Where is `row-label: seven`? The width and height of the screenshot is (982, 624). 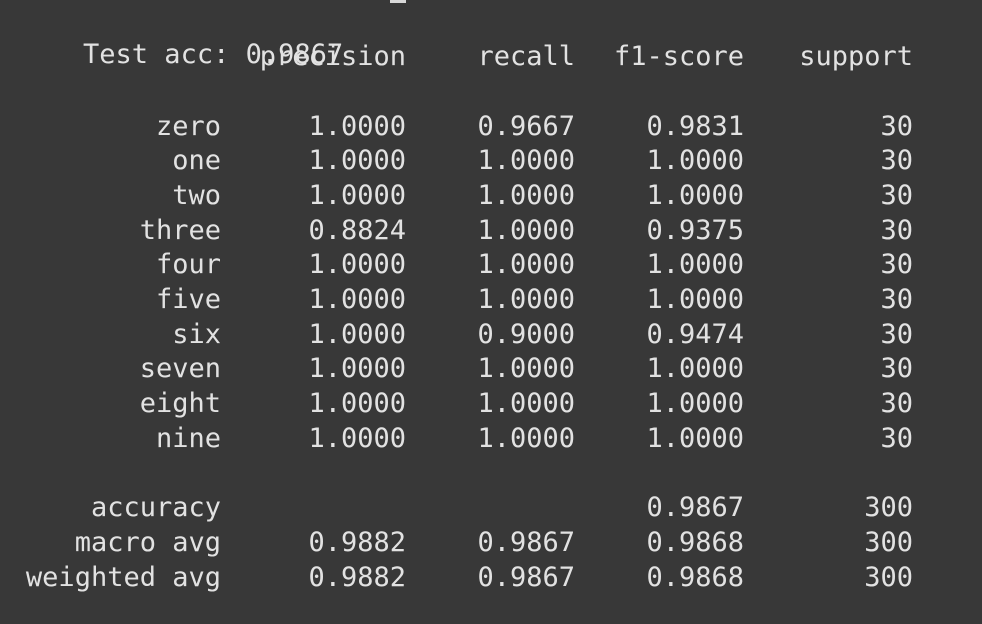
row-label: seven is located at coordinates (180, 369).